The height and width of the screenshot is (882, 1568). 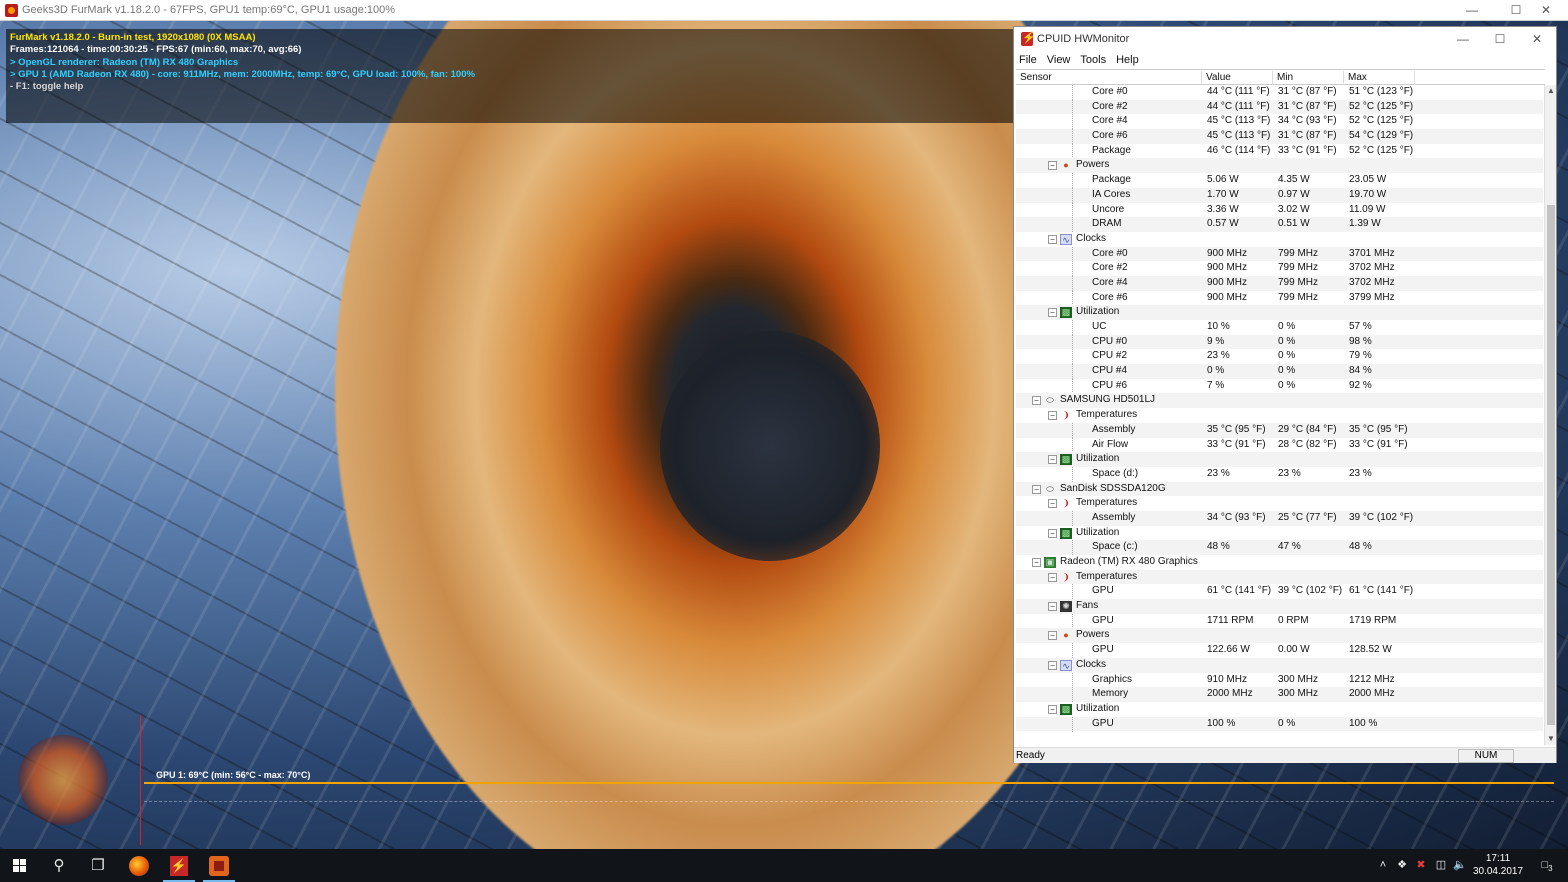 What do you see at coordinates (1279, 327) in the screenshot?
I see `sensor-row: UC 10 % 0 % 57 %` at bounding box center [1279, 327].